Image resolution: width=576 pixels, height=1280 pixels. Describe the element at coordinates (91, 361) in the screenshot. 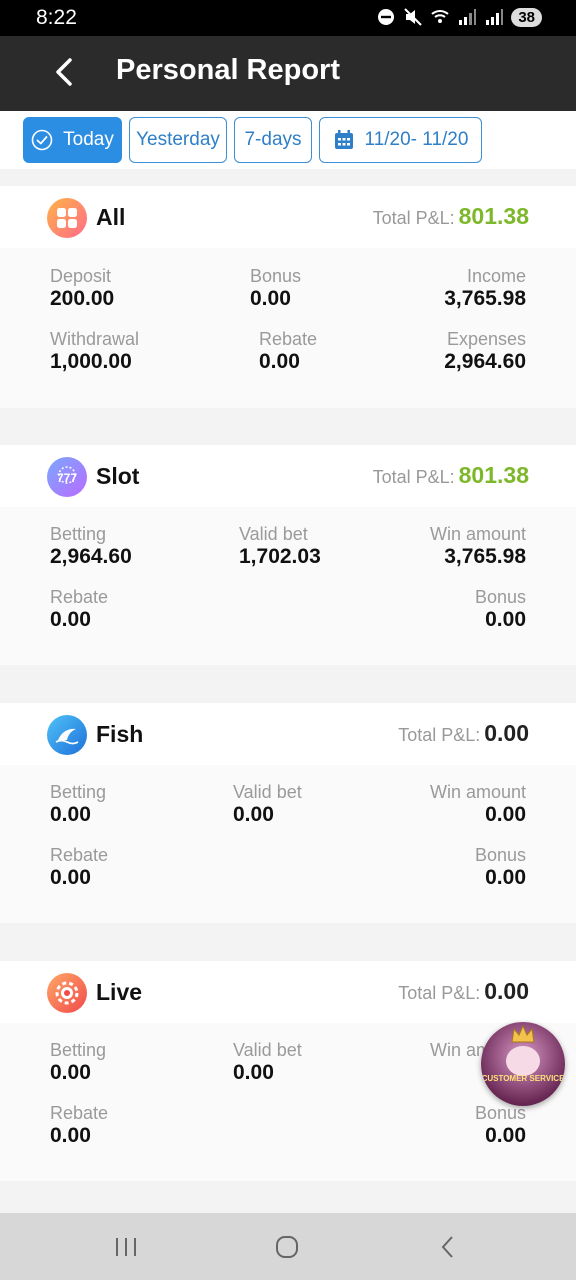

I see `metric-value: 1,000.00` at that location.